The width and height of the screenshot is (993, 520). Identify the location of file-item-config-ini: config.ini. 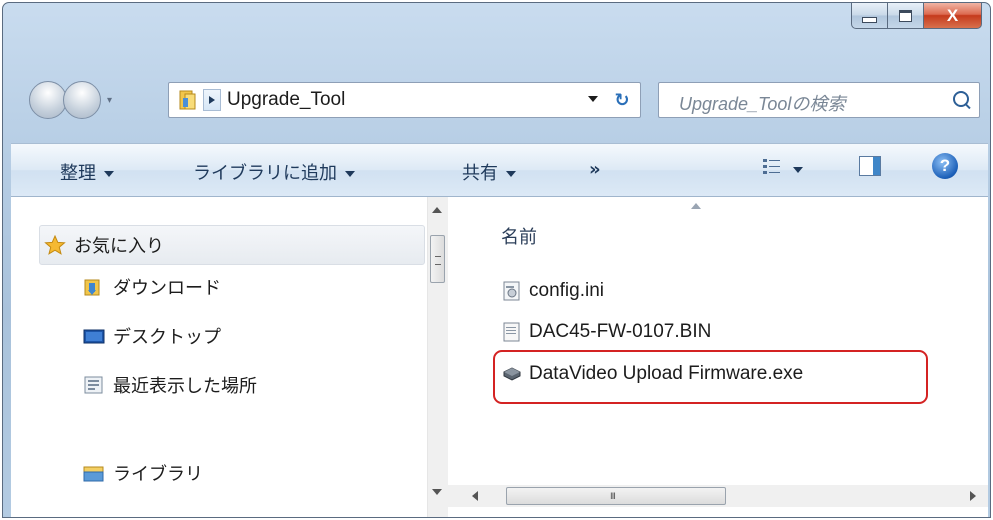
(553, 291).